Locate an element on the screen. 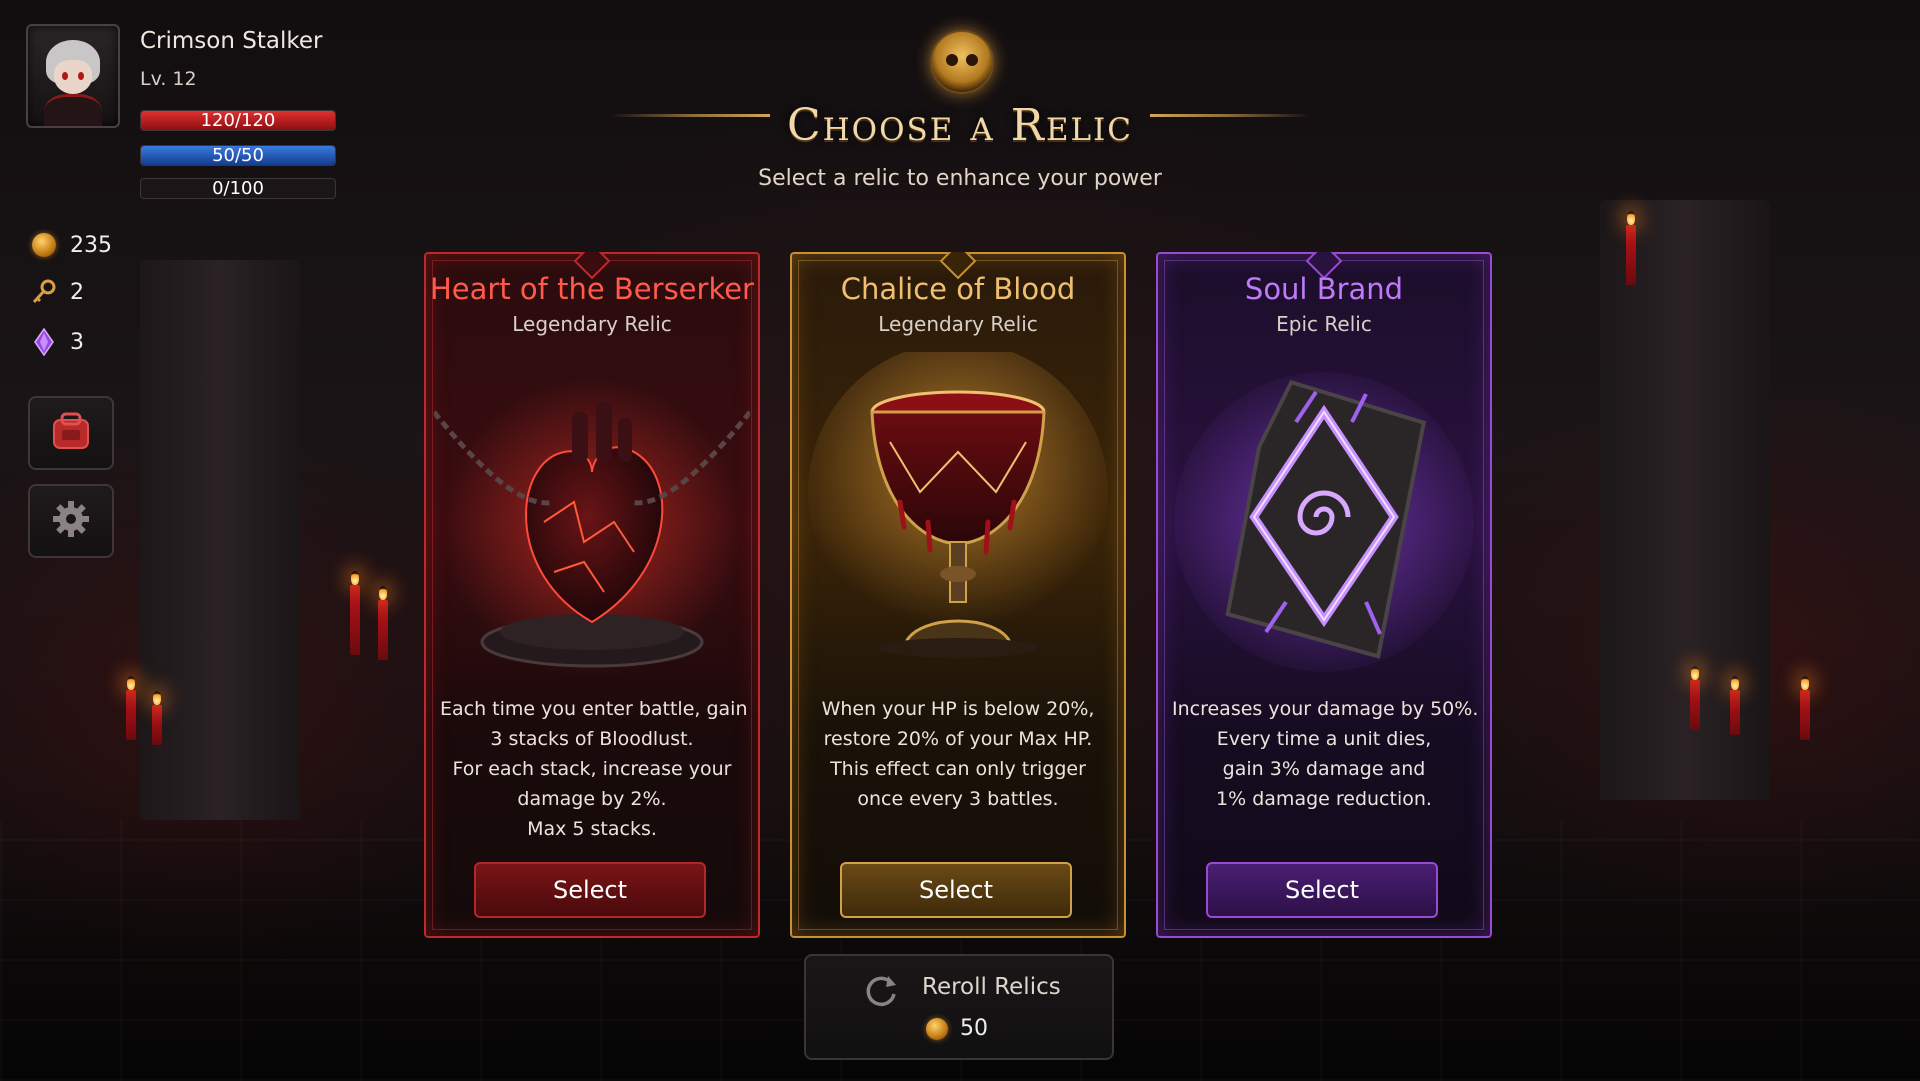 This screenshot has height=1081, width=1920. rune-stone-icon is located at coordinates (1324, 517).